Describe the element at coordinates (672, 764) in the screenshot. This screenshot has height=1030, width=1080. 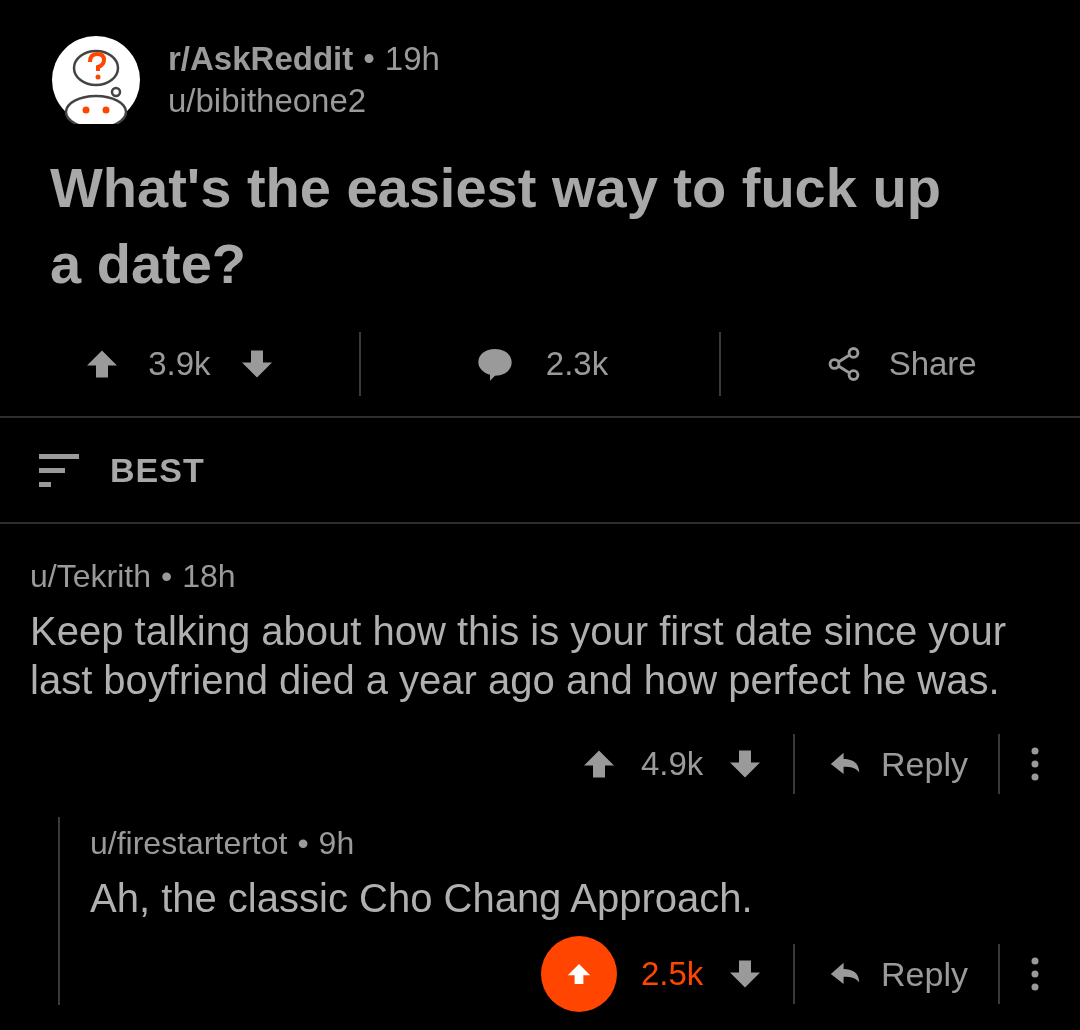
I see `vote-count: 4.9k` at that location.